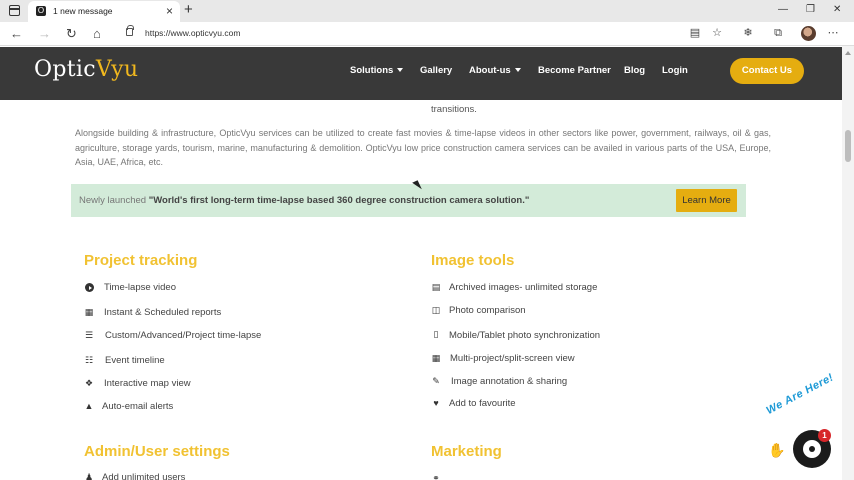 This screenshot has width=854, height=480. Describe the element at coordinates (436, 358) in the screenshot. I see `grid-icon: ▦` at that location.